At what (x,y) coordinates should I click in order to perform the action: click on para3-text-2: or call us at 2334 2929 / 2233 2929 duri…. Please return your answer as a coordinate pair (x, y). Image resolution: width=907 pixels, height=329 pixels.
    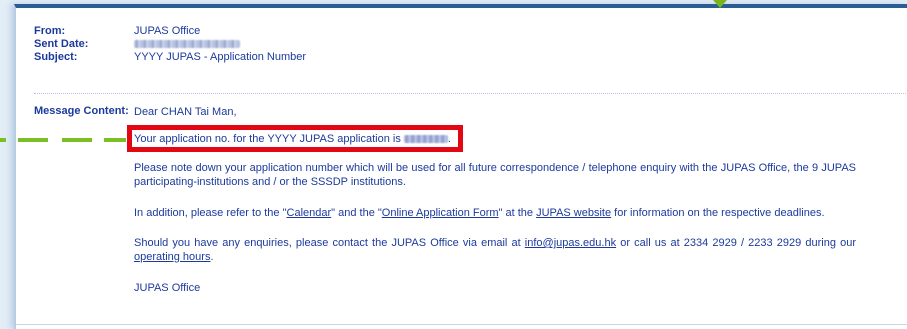
    Looking at the image, I should click on (736, 243).